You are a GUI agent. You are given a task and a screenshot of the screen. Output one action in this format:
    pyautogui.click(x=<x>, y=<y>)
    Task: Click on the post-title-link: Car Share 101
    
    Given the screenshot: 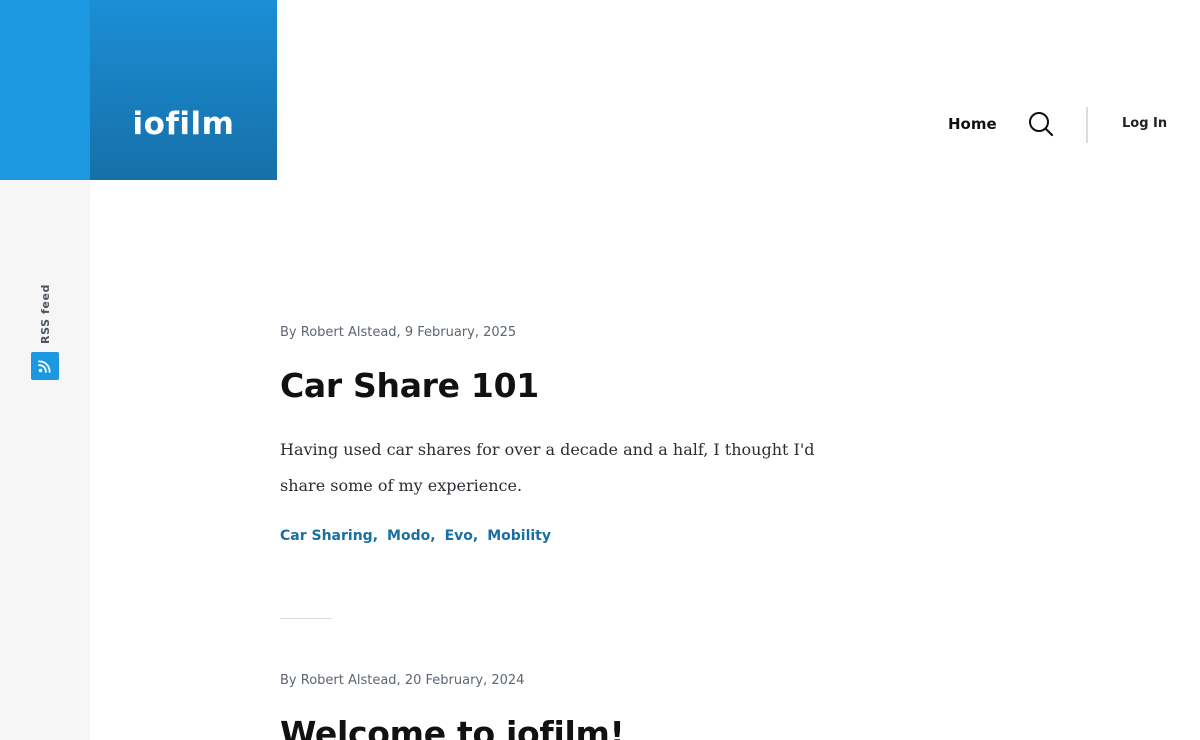 What is the action you would take?
    pyautogui.click(x=409, y=385)
    